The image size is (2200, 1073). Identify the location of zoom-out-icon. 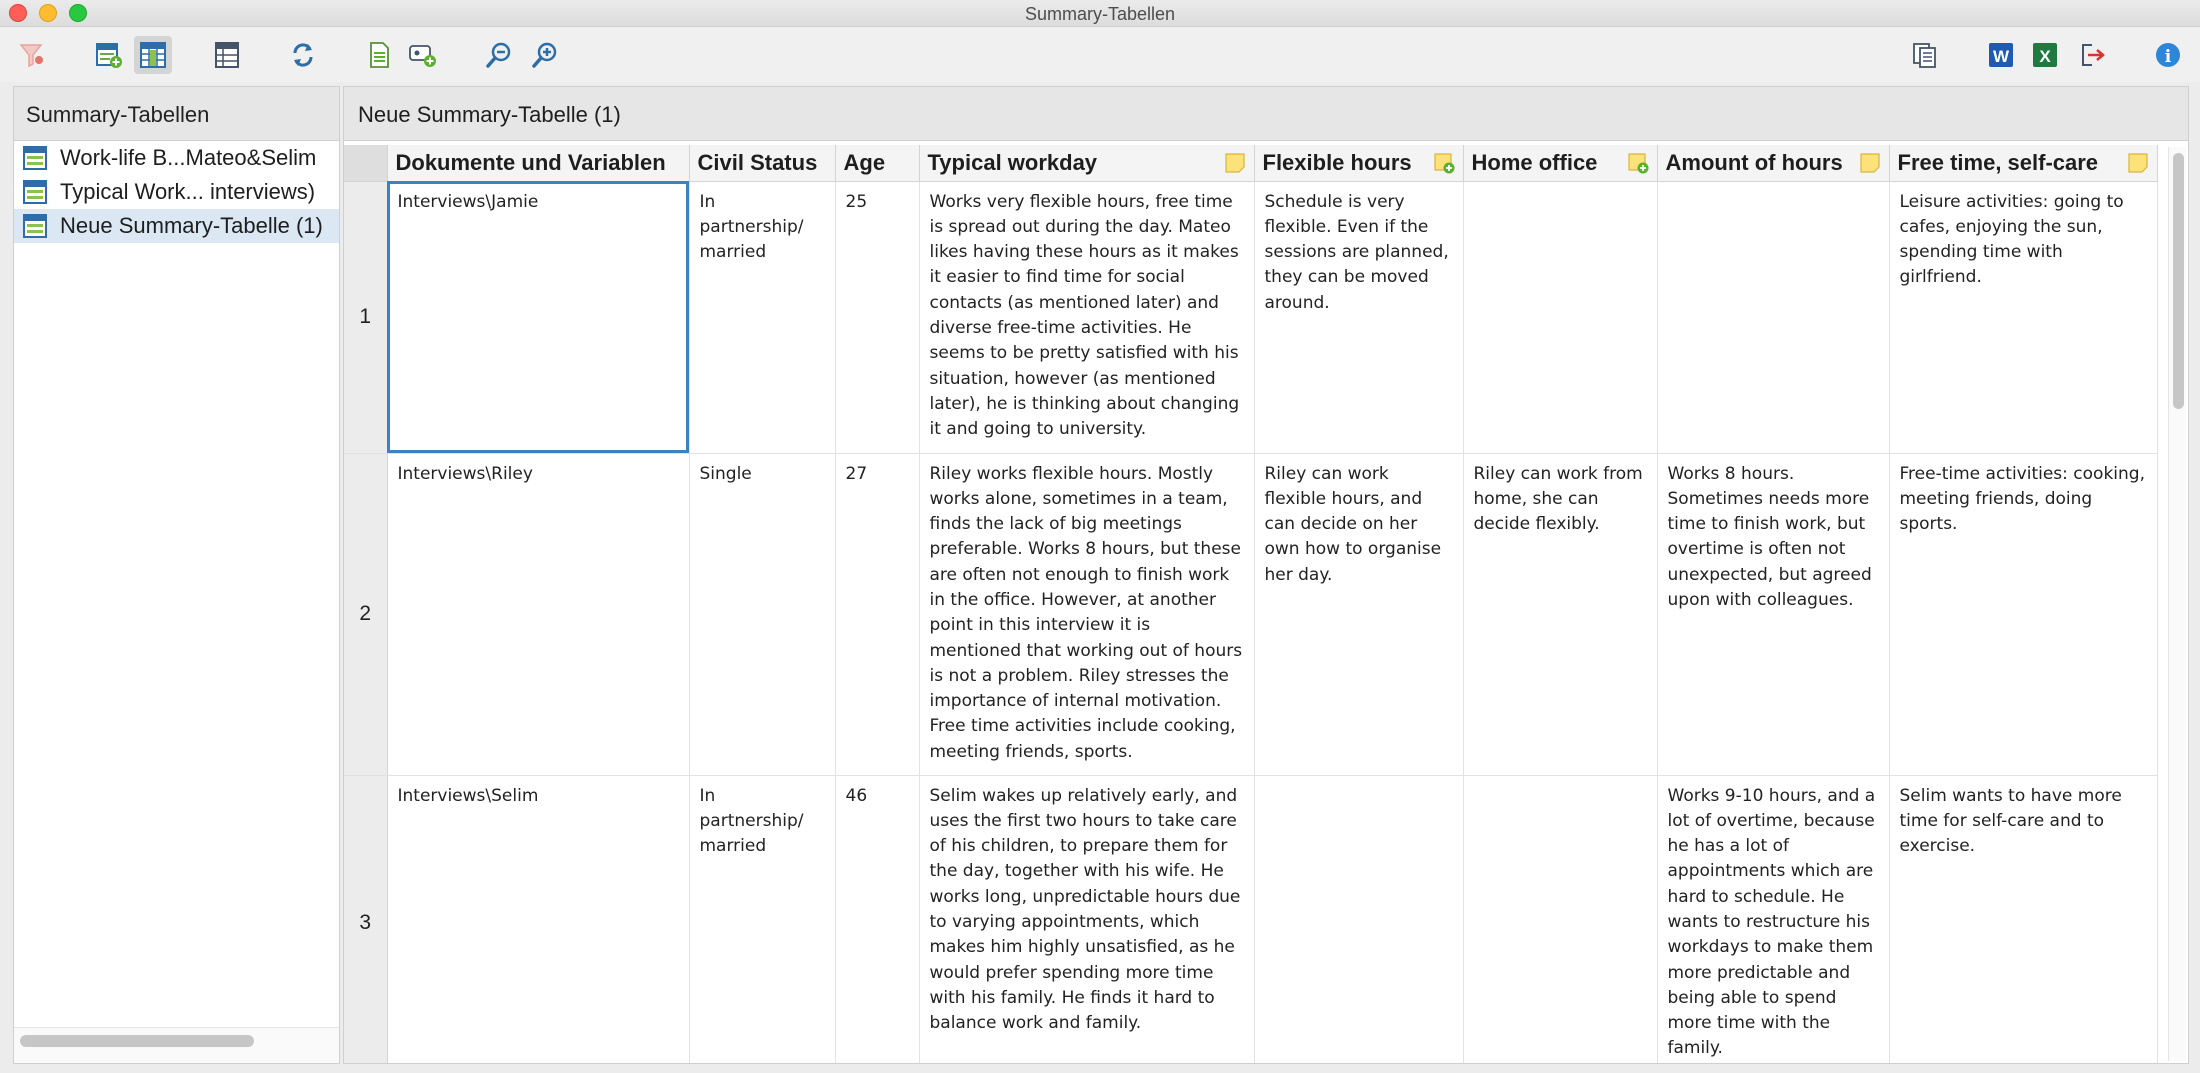
(499, 55).